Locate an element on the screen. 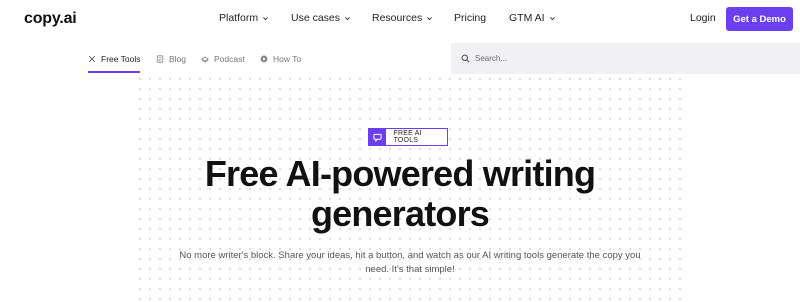  tab-free-tools: Free Tools is located at coordinates (114, 58).